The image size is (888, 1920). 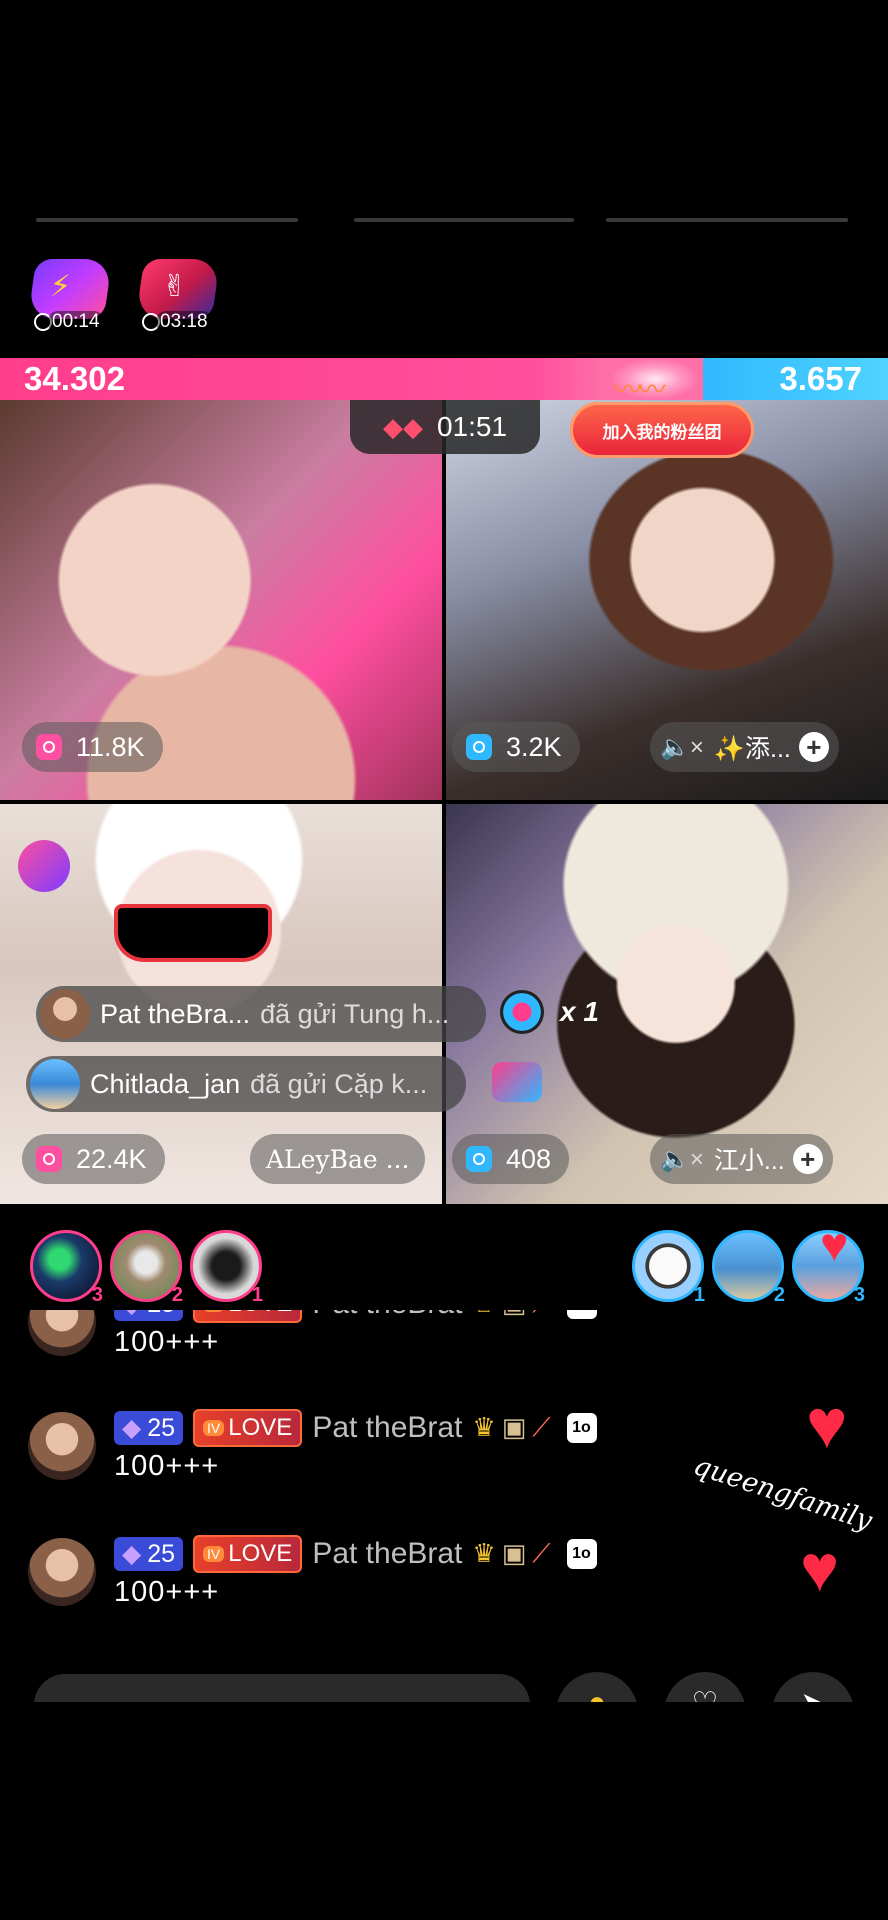 What do you see at coordinates (444, 381) in the screenshot?
I see `battle-score-bar: 〰〰 34.302 3.657` at bounding box center [444, 381].